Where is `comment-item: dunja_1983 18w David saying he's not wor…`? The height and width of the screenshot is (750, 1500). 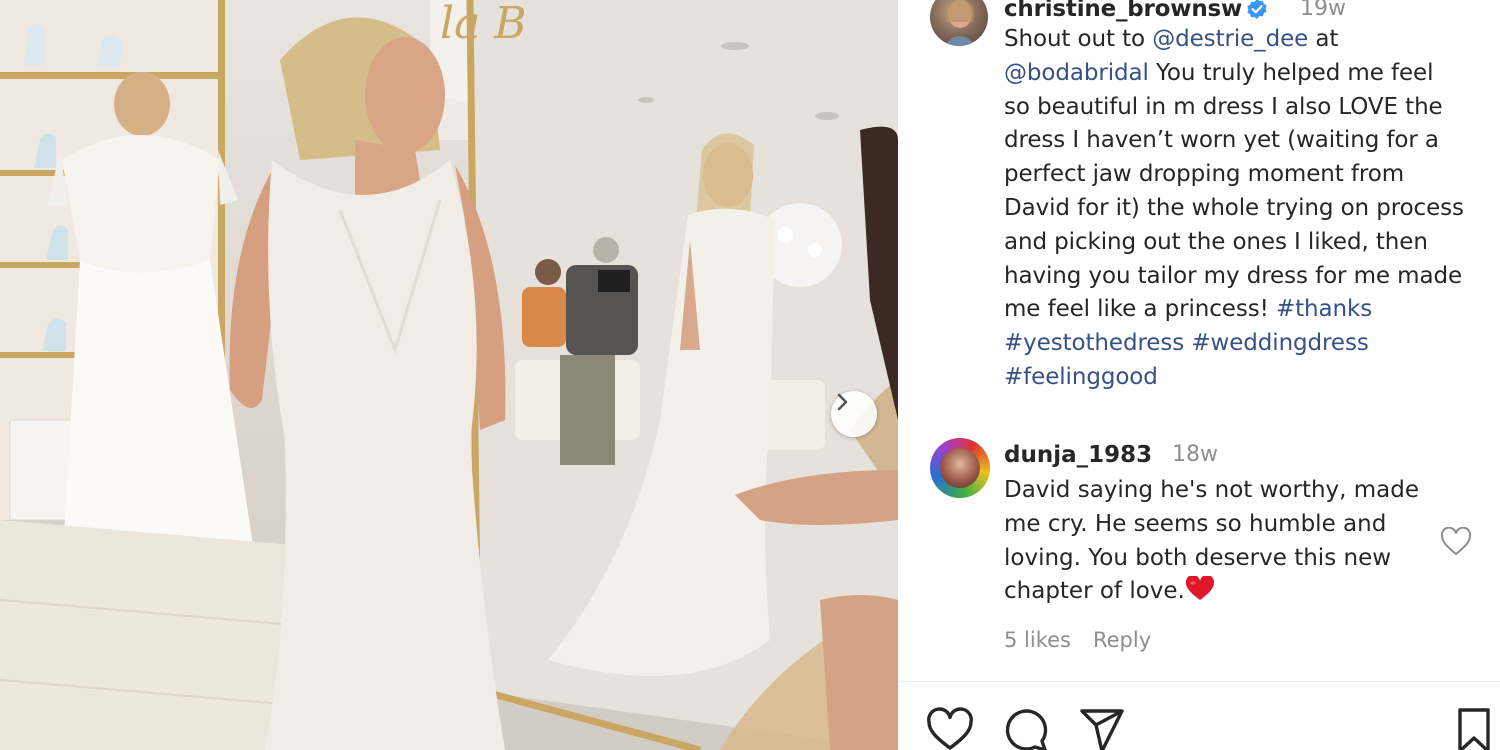 comment-item: dunja_1983 18w David saying he's not wor… is located at coordinates (1210, 551).